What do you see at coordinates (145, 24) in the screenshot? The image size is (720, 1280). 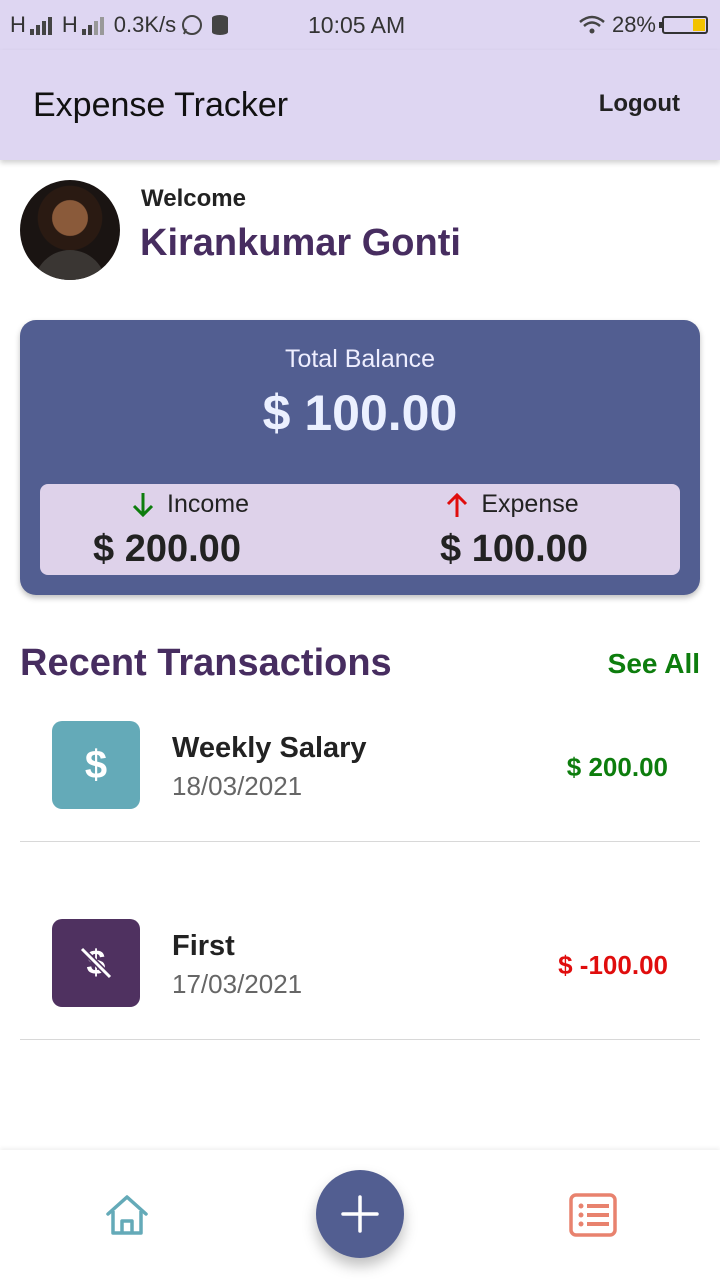 I see `network-speed: 0.3K/s` at bounding box center [145, 24].